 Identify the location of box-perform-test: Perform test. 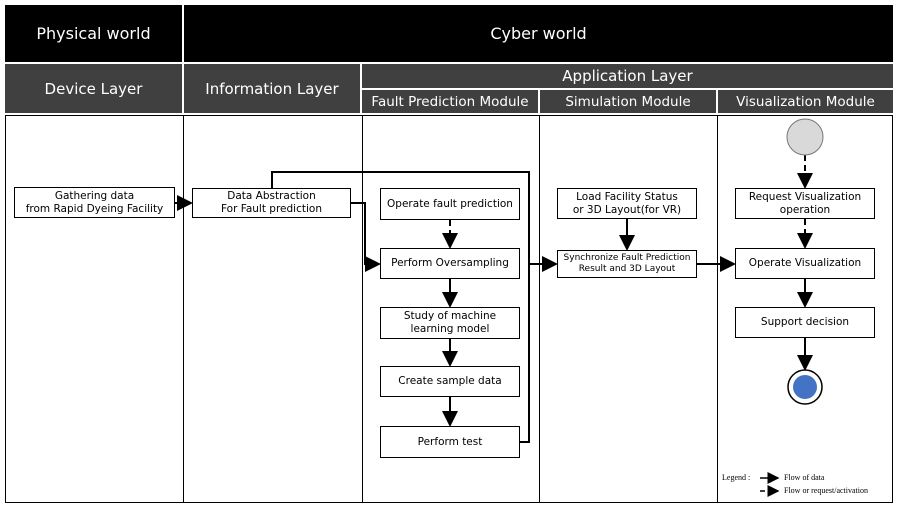
(450, 442).